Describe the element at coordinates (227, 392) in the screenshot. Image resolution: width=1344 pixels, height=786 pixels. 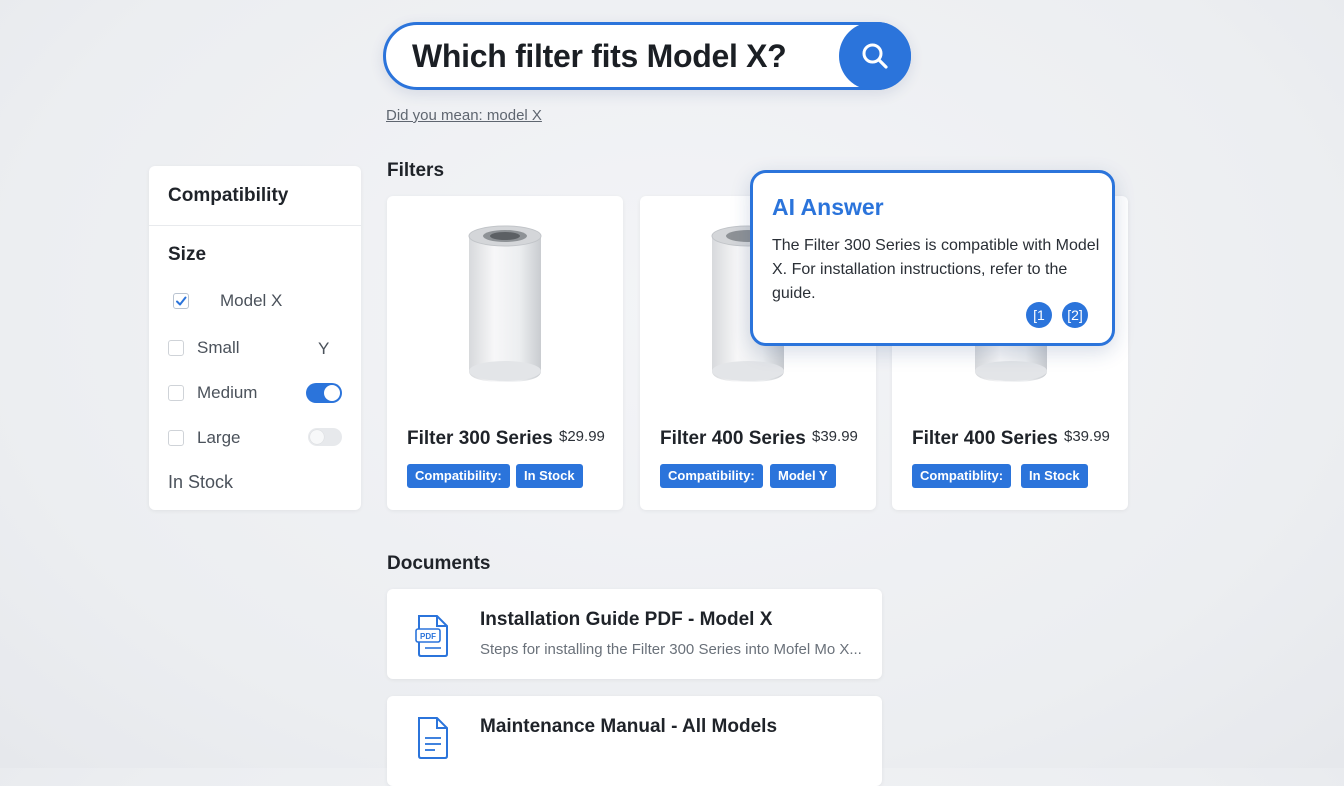
I see `option-label: Medium` at that location.